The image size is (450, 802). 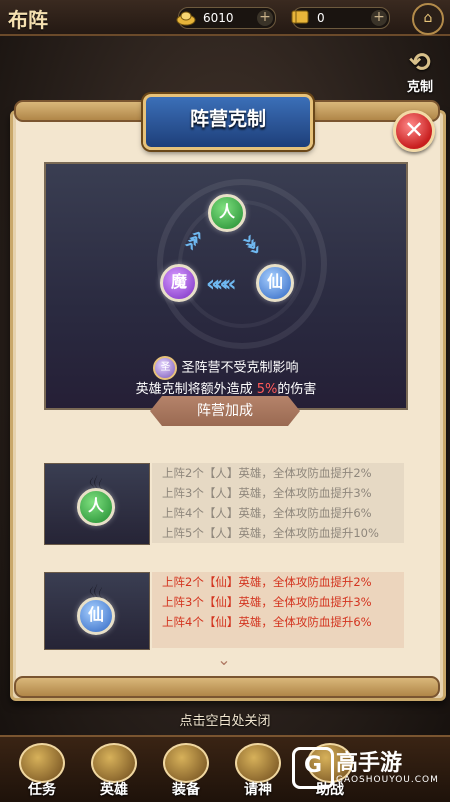 I want to click on counter-side-label: 克制, so click(x=419, y=87).